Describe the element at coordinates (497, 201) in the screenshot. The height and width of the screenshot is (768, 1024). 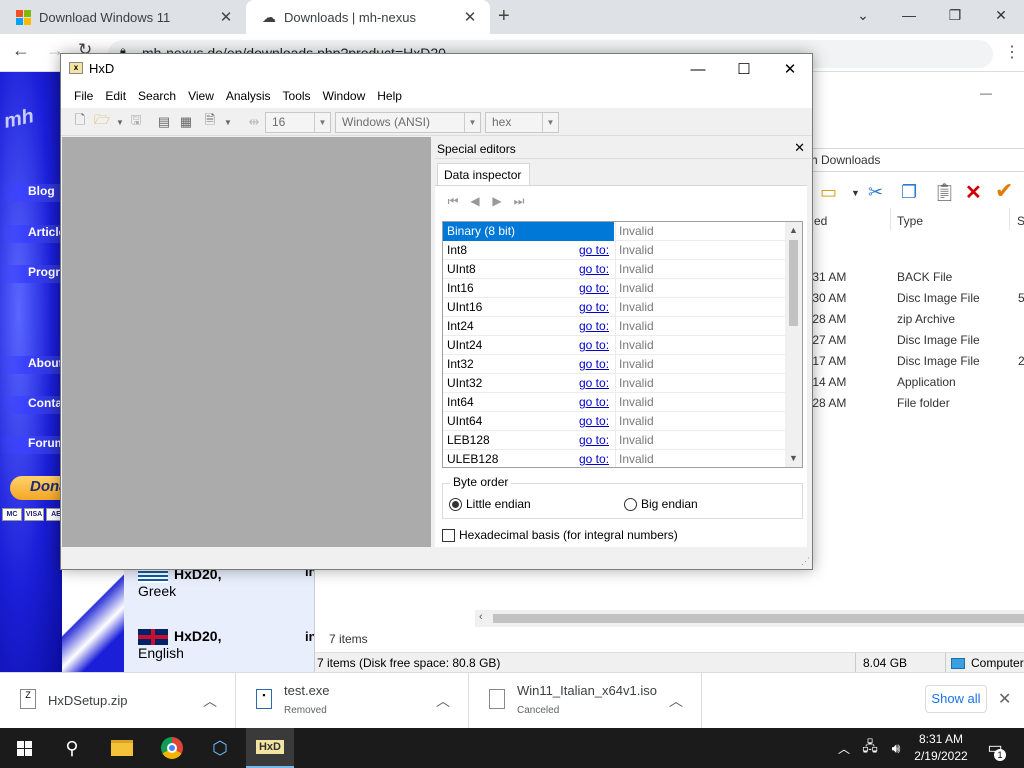
I see `next-icon: ▶` at that location.